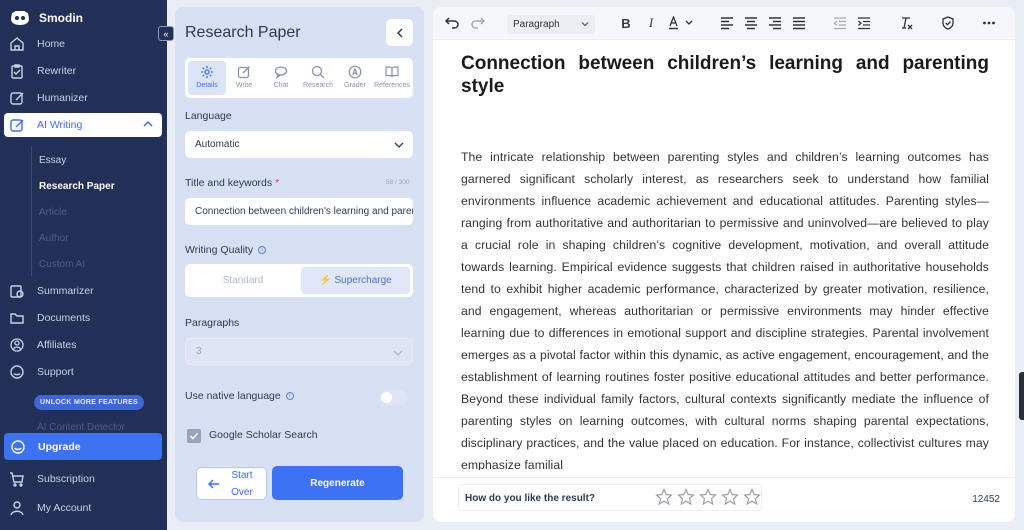  I want to click on upgrade-icon, so click(18, 446).